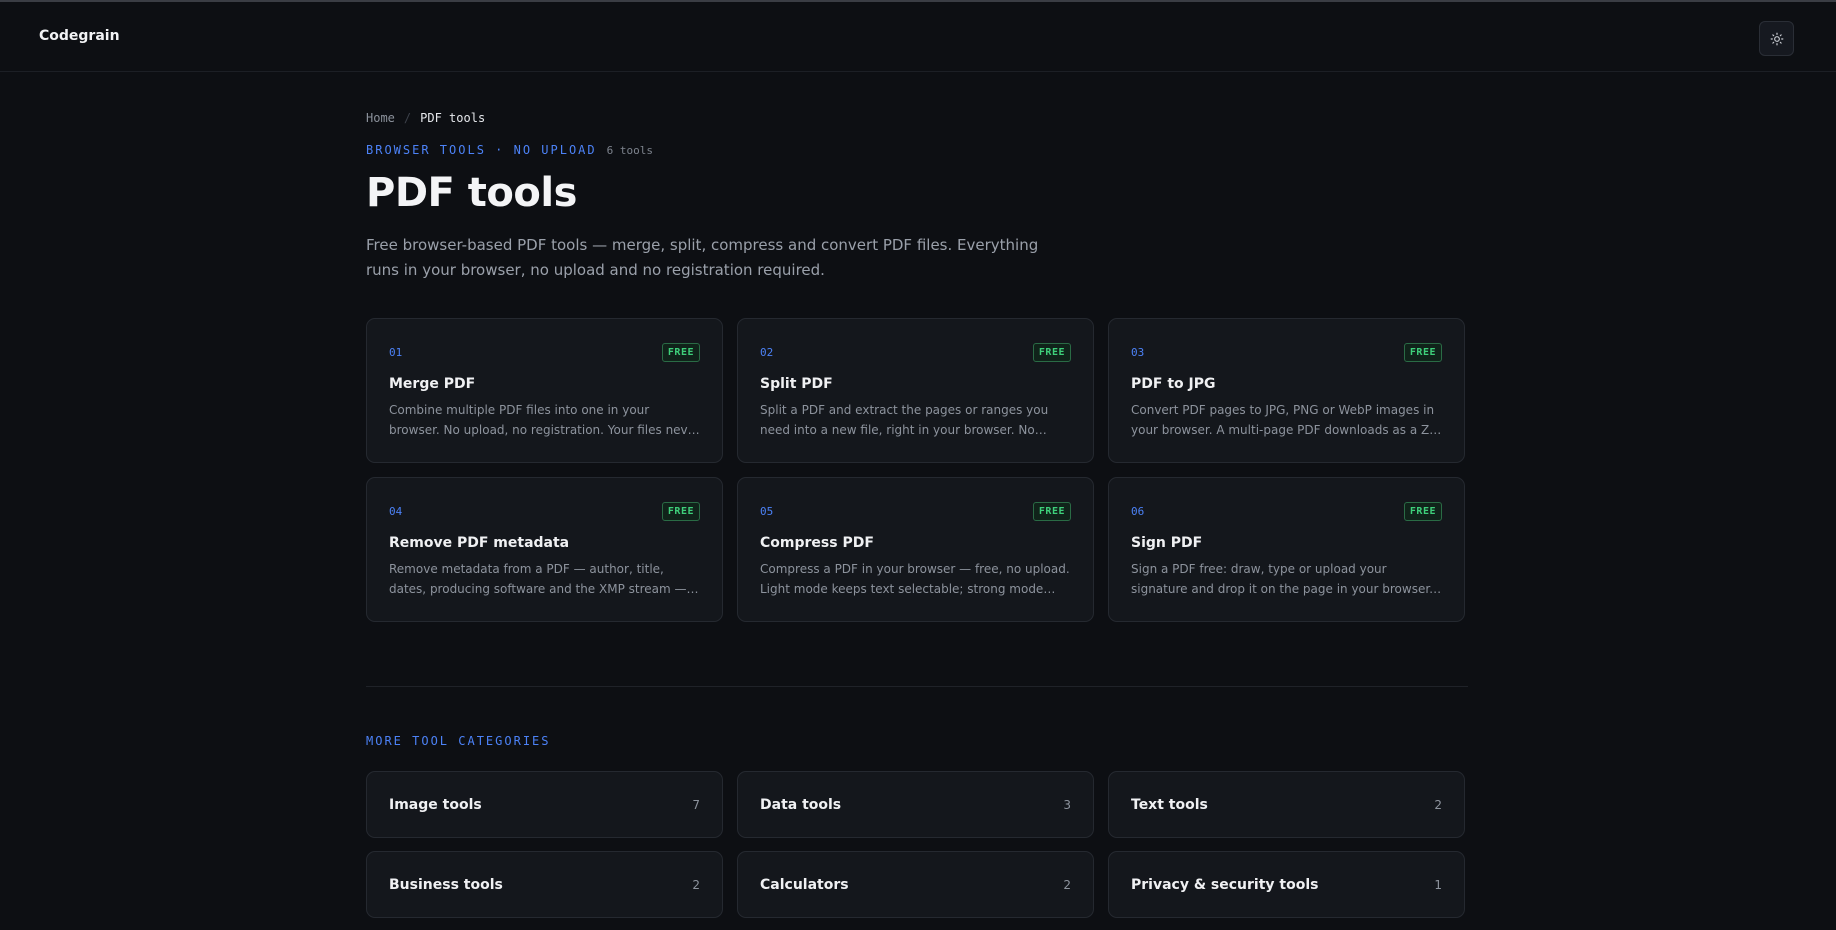 The width and height of the screenshot is (1836, 930). Describe the element at coordinates (432, 384) in the screenshot. I see `tool-name: Merge PDF` at that location.